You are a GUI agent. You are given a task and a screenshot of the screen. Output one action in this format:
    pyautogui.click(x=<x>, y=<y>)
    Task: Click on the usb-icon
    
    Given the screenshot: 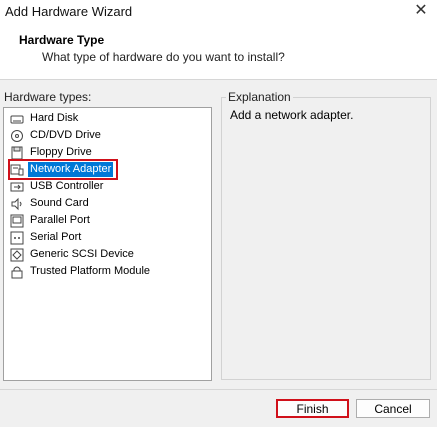 What is the action you would take?
    pyautogui.click(x=17, y=187)
    